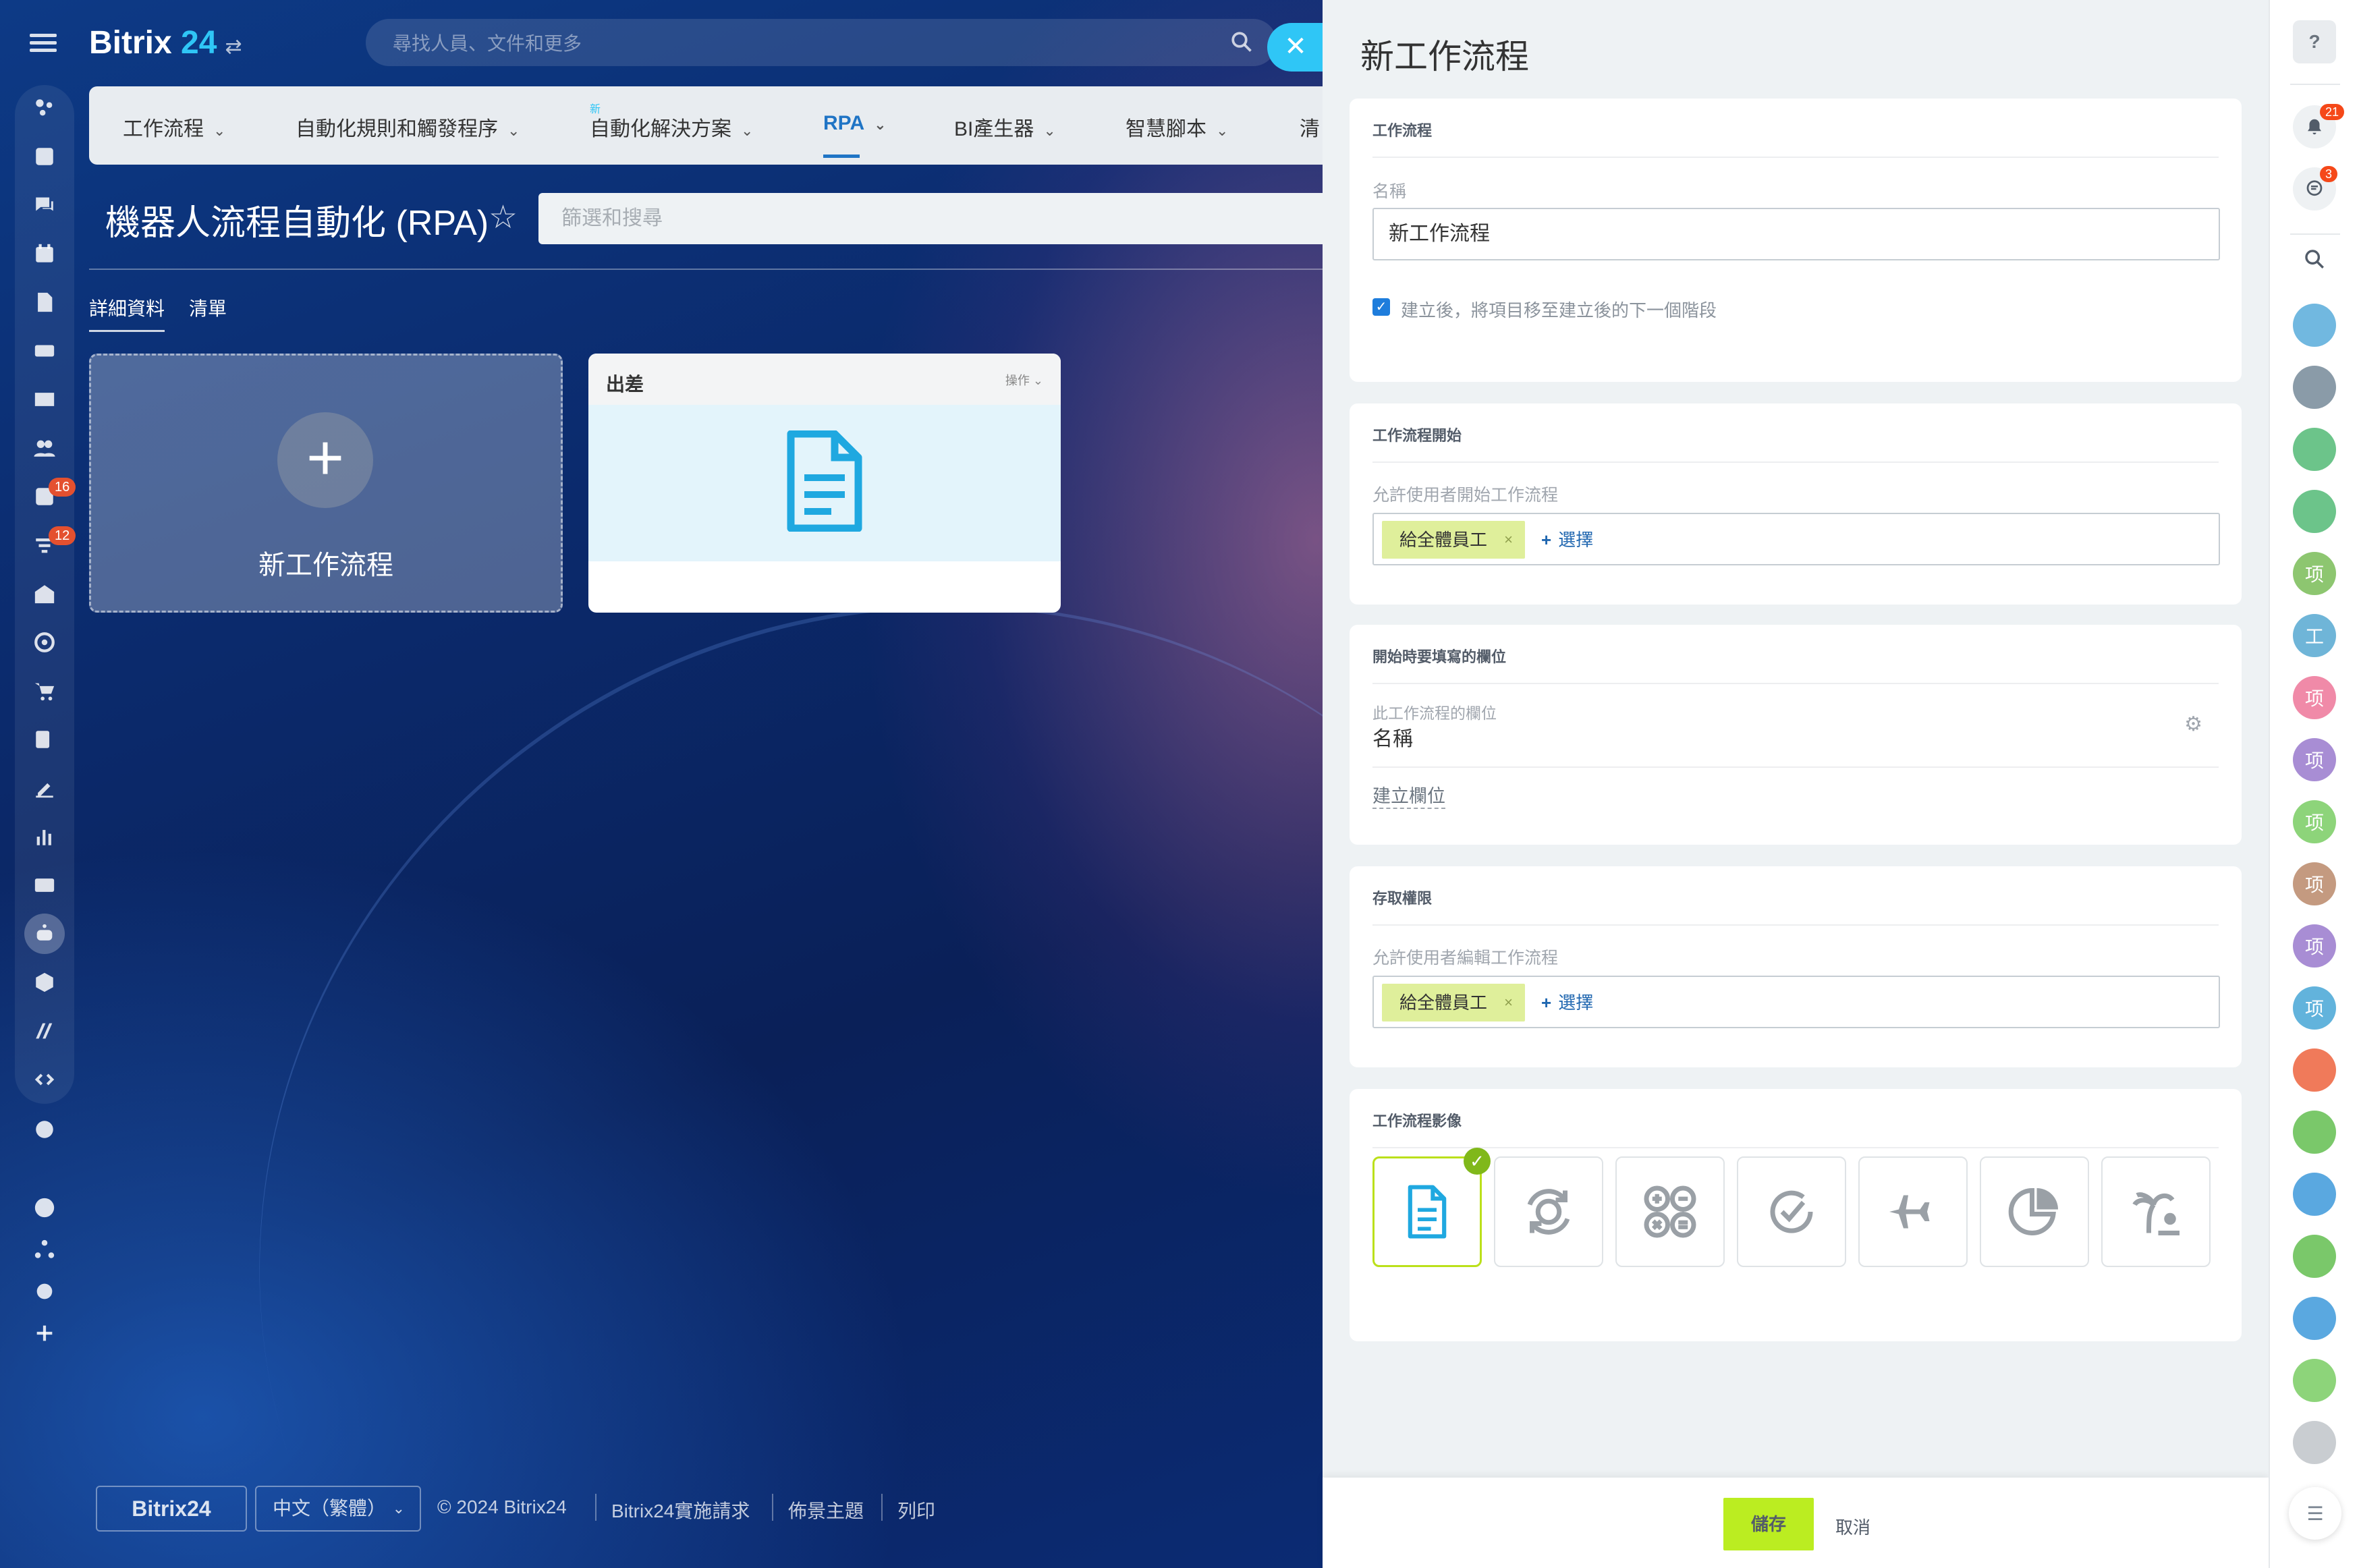 This screenshot has height=1568, width=2359. What do you see at coordinates (1409, 795) in the screenshot?
I see `create-field-link: 建立欄位` at bounding box center [1409, 795].